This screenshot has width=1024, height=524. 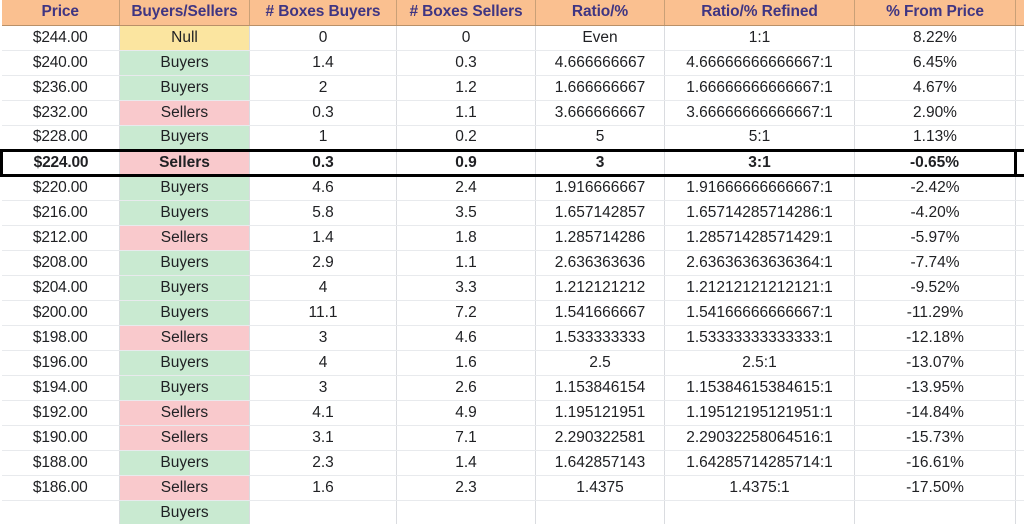 I want to click on cell-boxes-buyers: 4, so click(x=323, y=288).